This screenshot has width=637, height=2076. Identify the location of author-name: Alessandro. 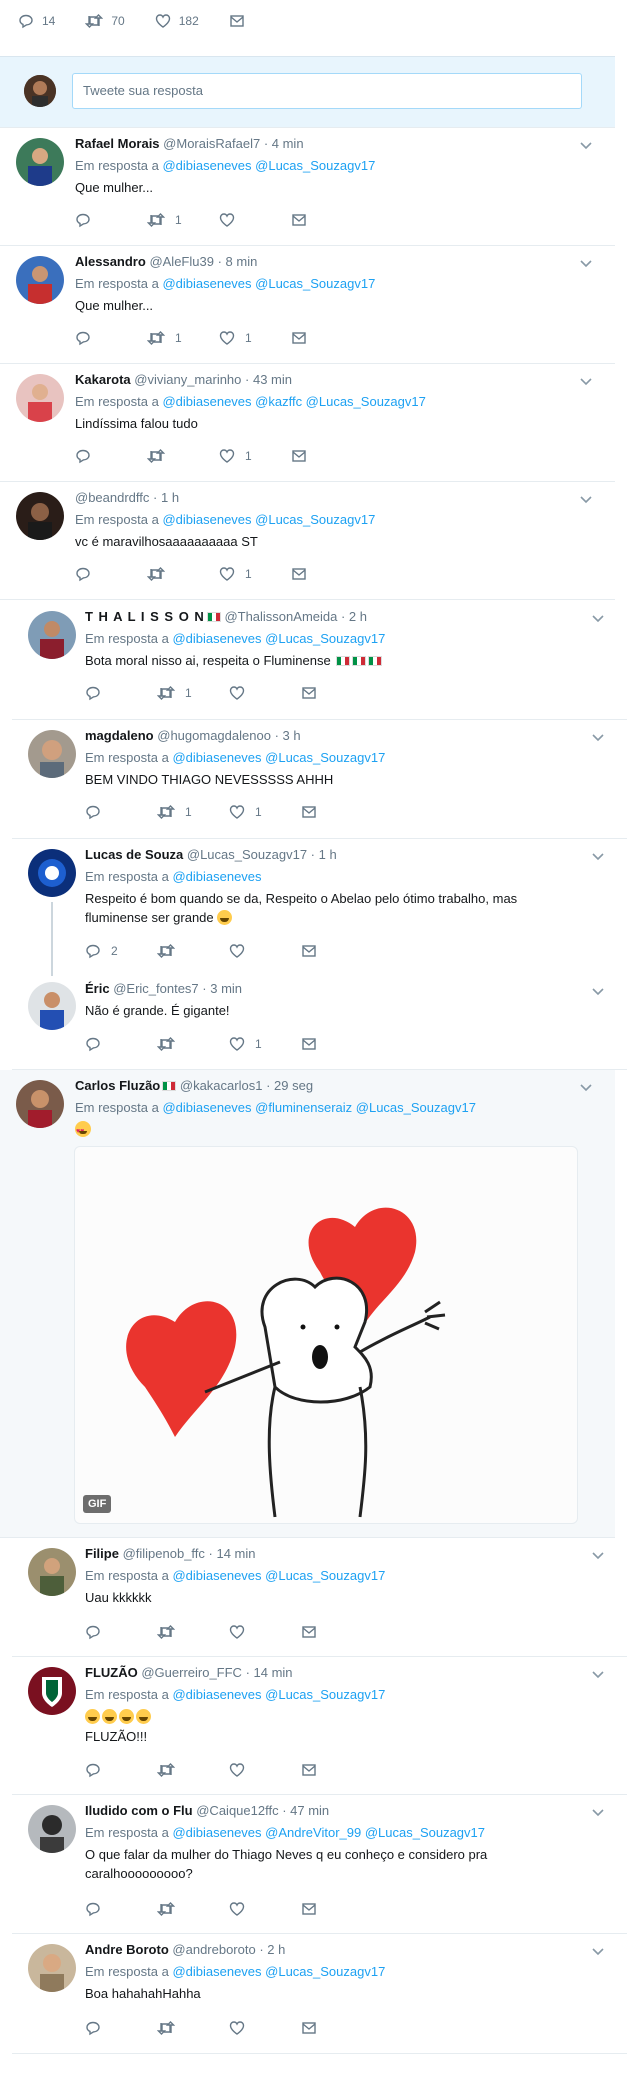
(110, 261).